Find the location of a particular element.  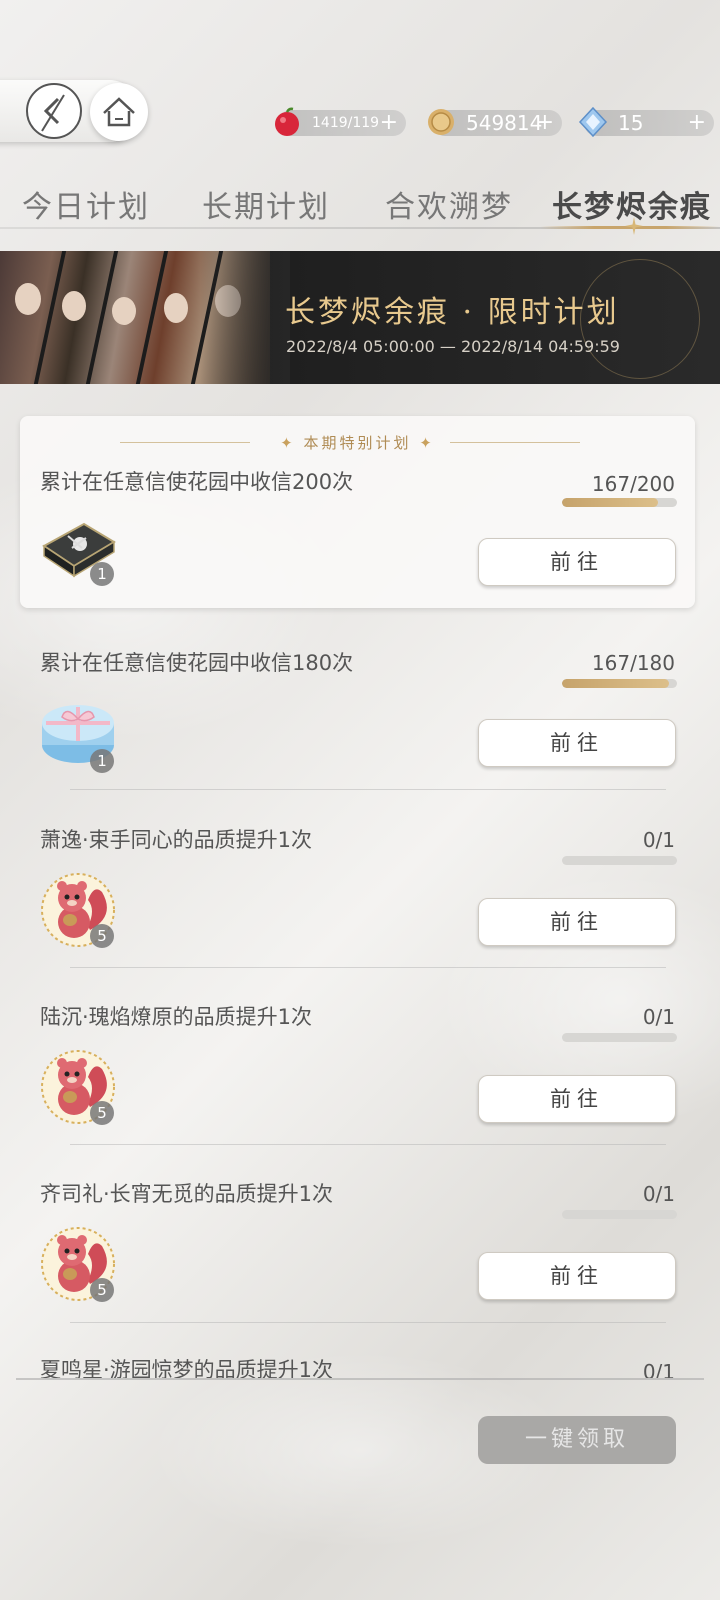

tab-long-term-plan: 长期计划 is located at coordinates (266, 204).